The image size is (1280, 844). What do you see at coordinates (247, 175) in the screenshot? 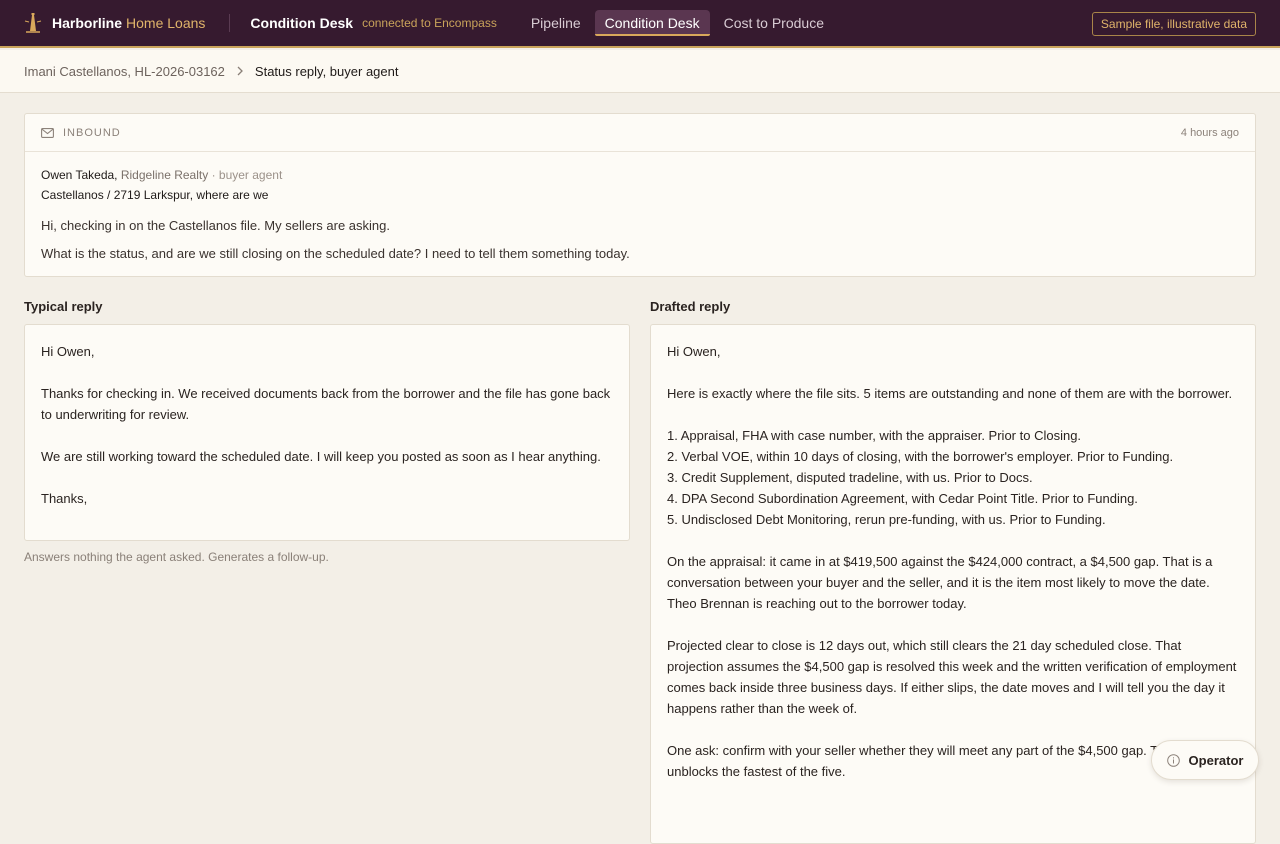
I see `sender-role: · buyer agent` at bounding box center [247, 175].